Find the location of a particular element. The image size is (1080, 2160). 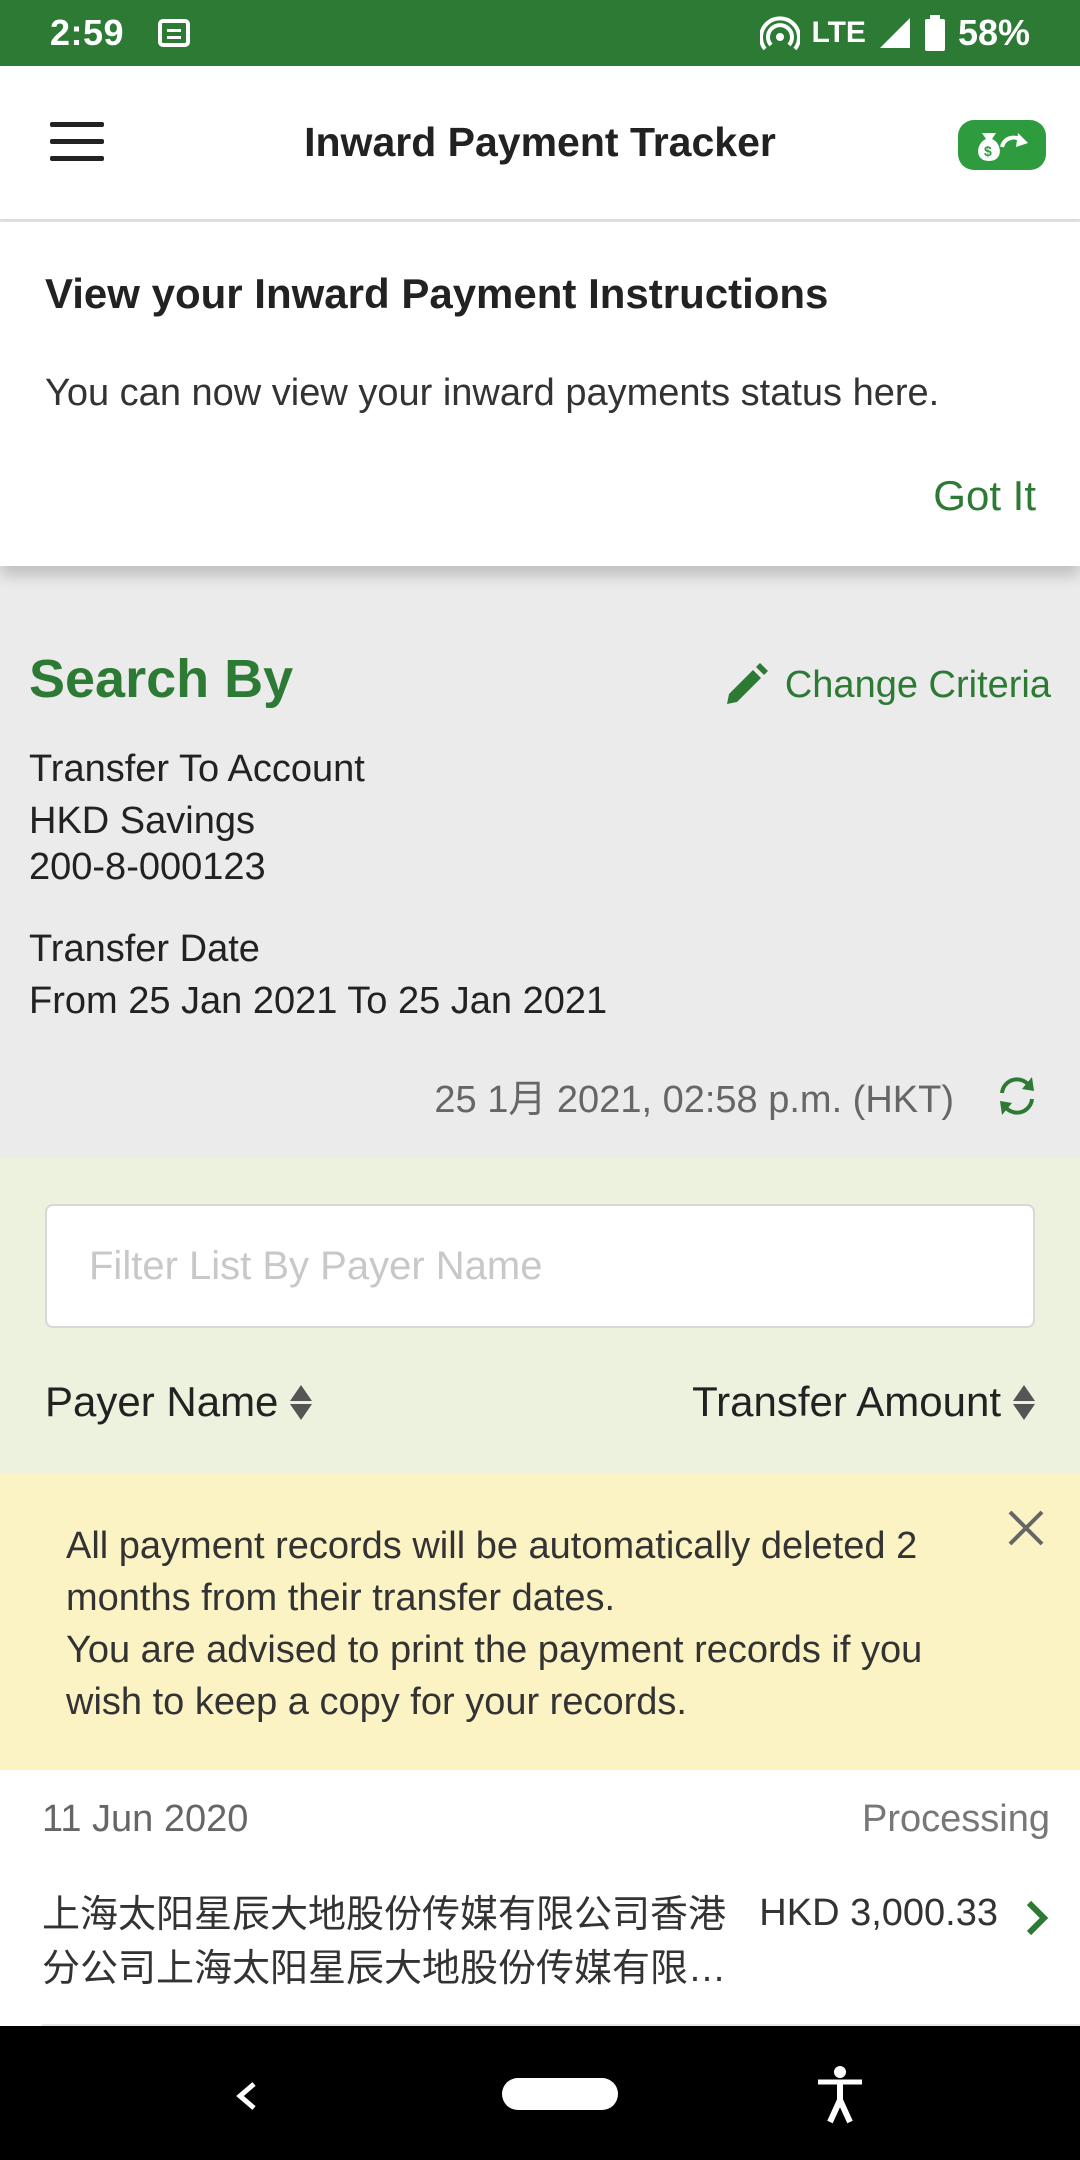

search-by-heading: Search By is located at coordinates (161, 679).